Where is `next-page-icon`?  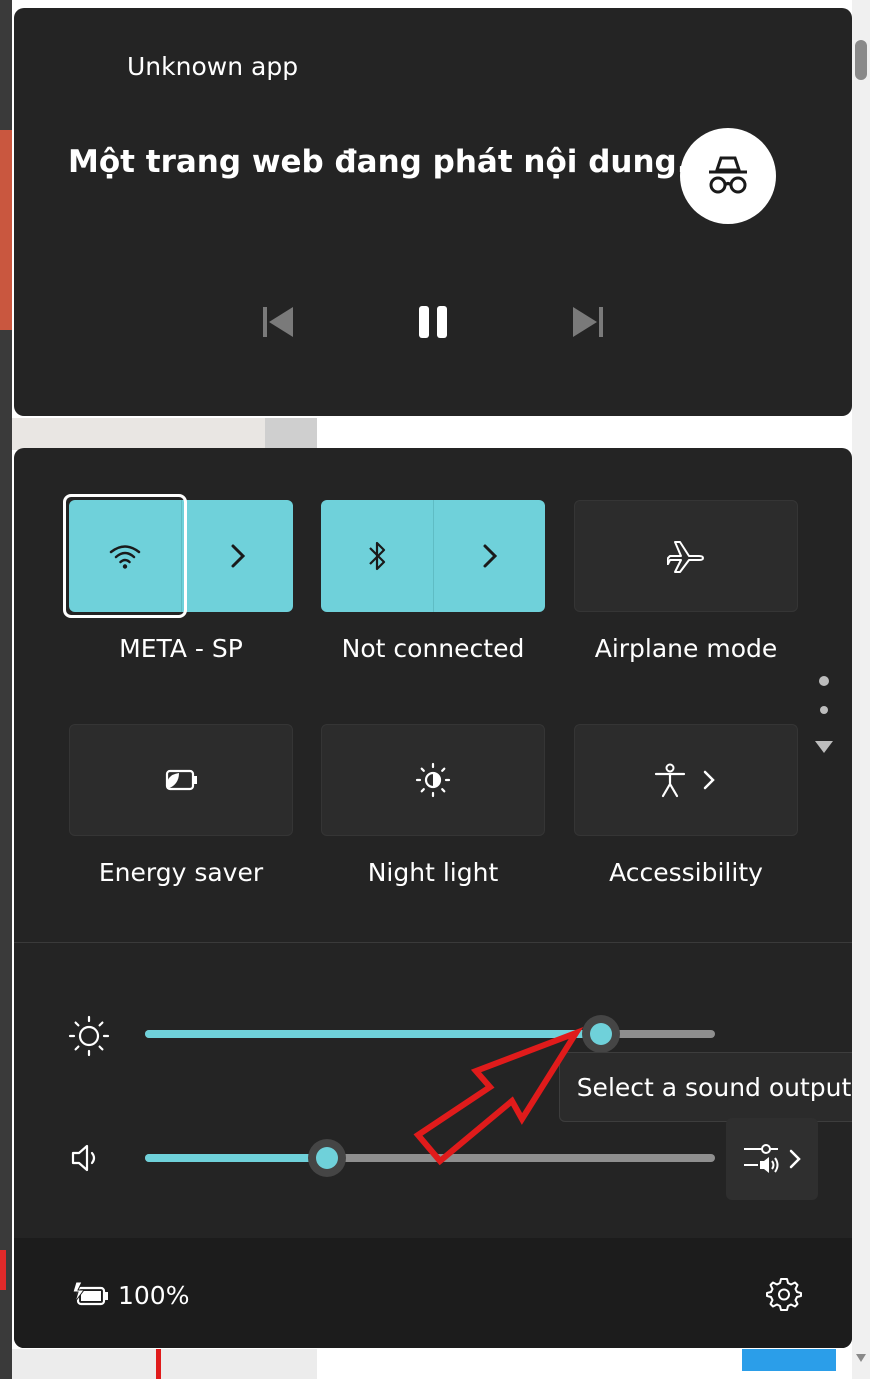 next-page-icon is located at coordinates (824, 747).